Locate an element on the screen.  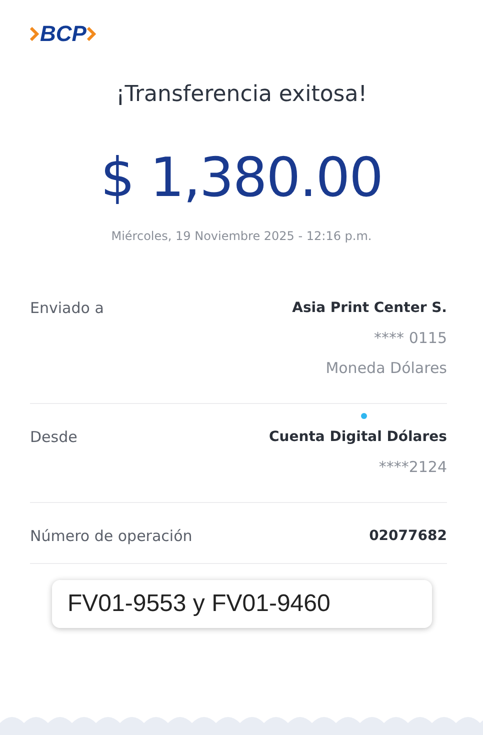
note-label: FV01-9553 y FV01-9460 is located at coordinates (242, 604).